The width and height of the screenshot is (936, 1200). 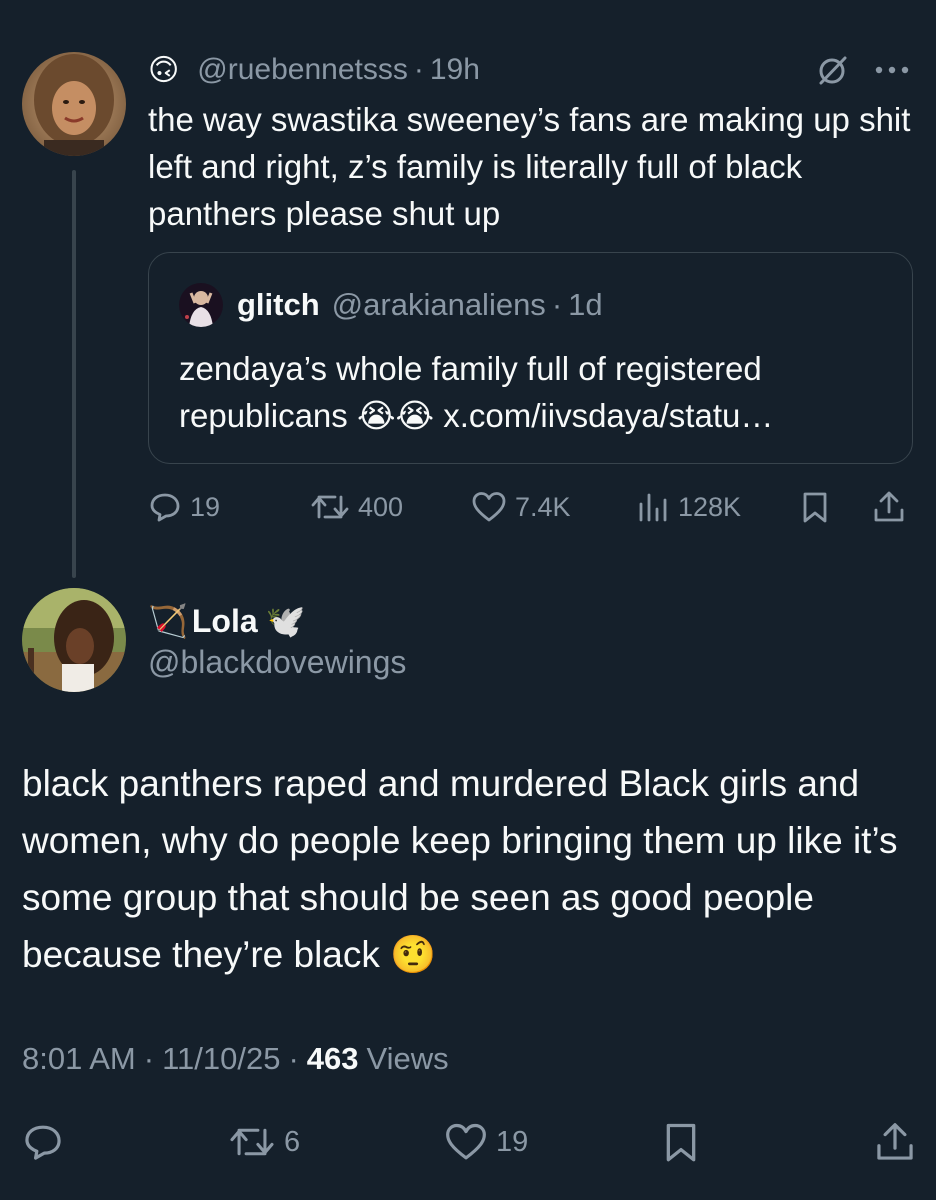 I want to click on repost-count: 6, so click(x=292, y=1141).